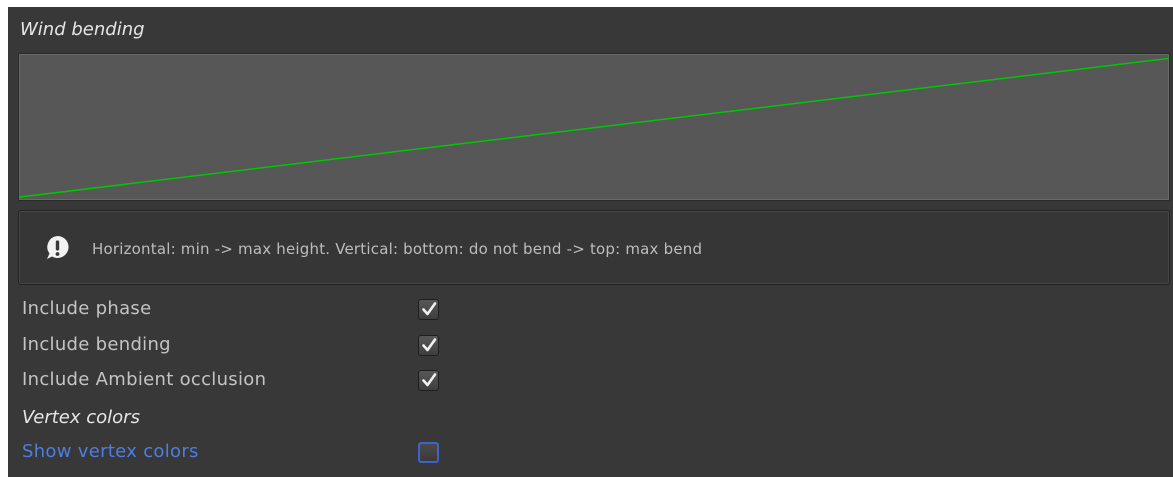 This screenshot has height=477, width=1173. What do you see at coordinates (592, 309) in the screenshot?
I see `include-phase-row: Include phase` at bounding box center [592, 309].